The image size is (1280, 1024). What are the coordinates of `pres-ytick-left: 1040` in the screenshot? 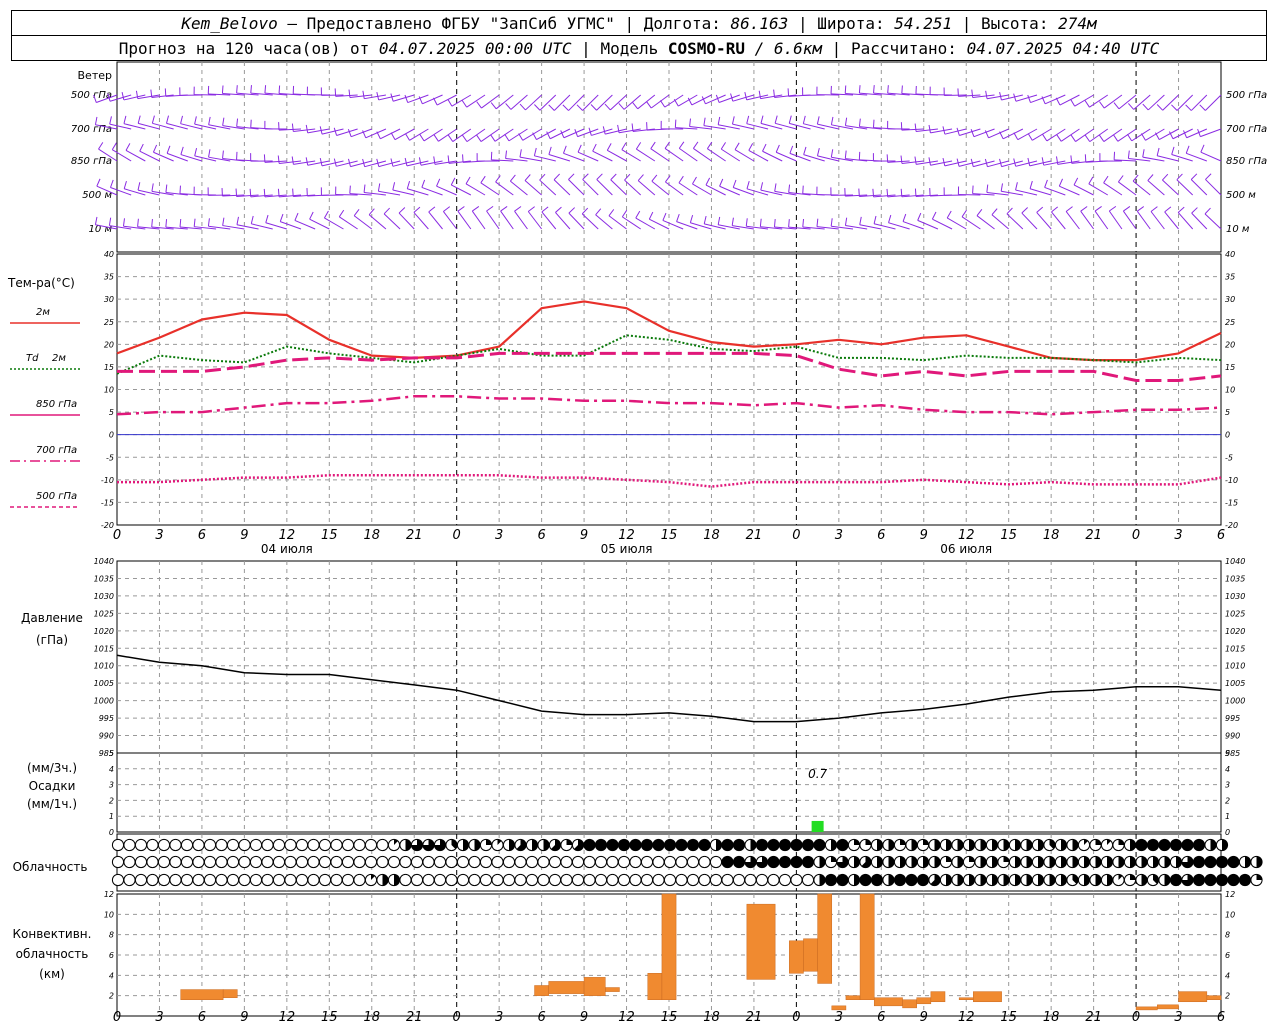 It's located at (104, 561).